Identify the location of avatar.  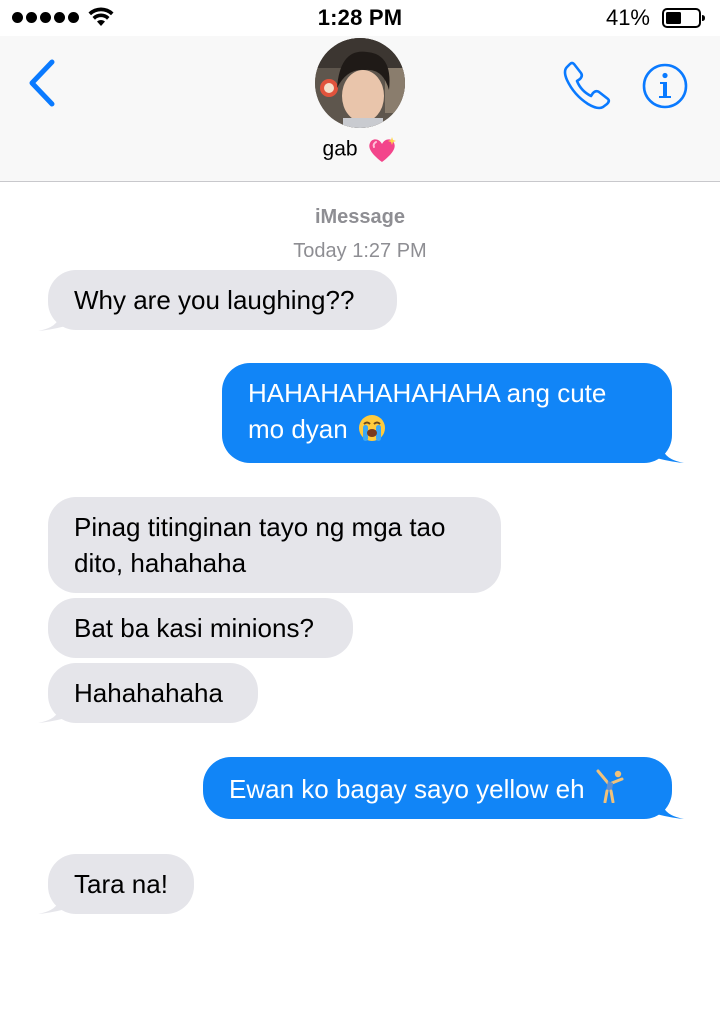
(360, 83).